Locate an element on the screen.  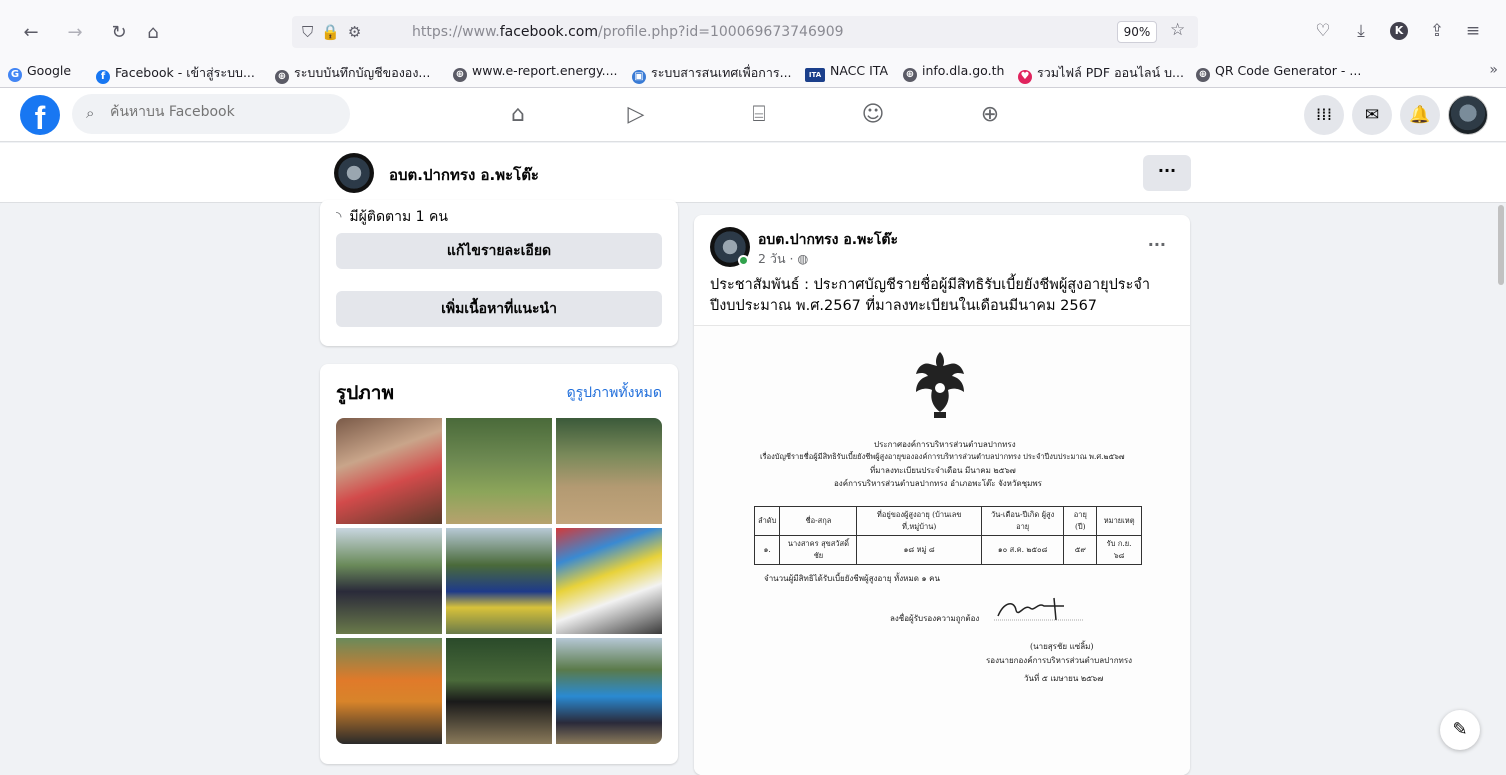
pocket-icon: ♡ is located at coordinates (1323, 31).